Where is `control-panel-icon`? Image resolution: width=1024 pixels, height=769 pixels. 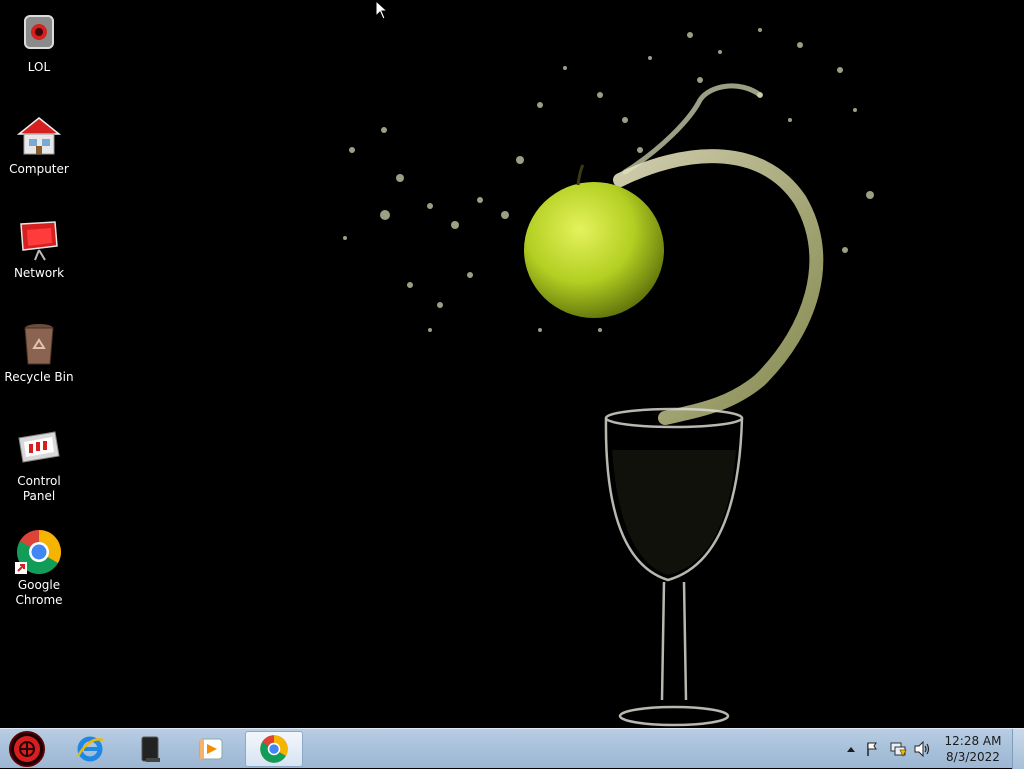 control-panel-icon is located at coordinates (39, 447).